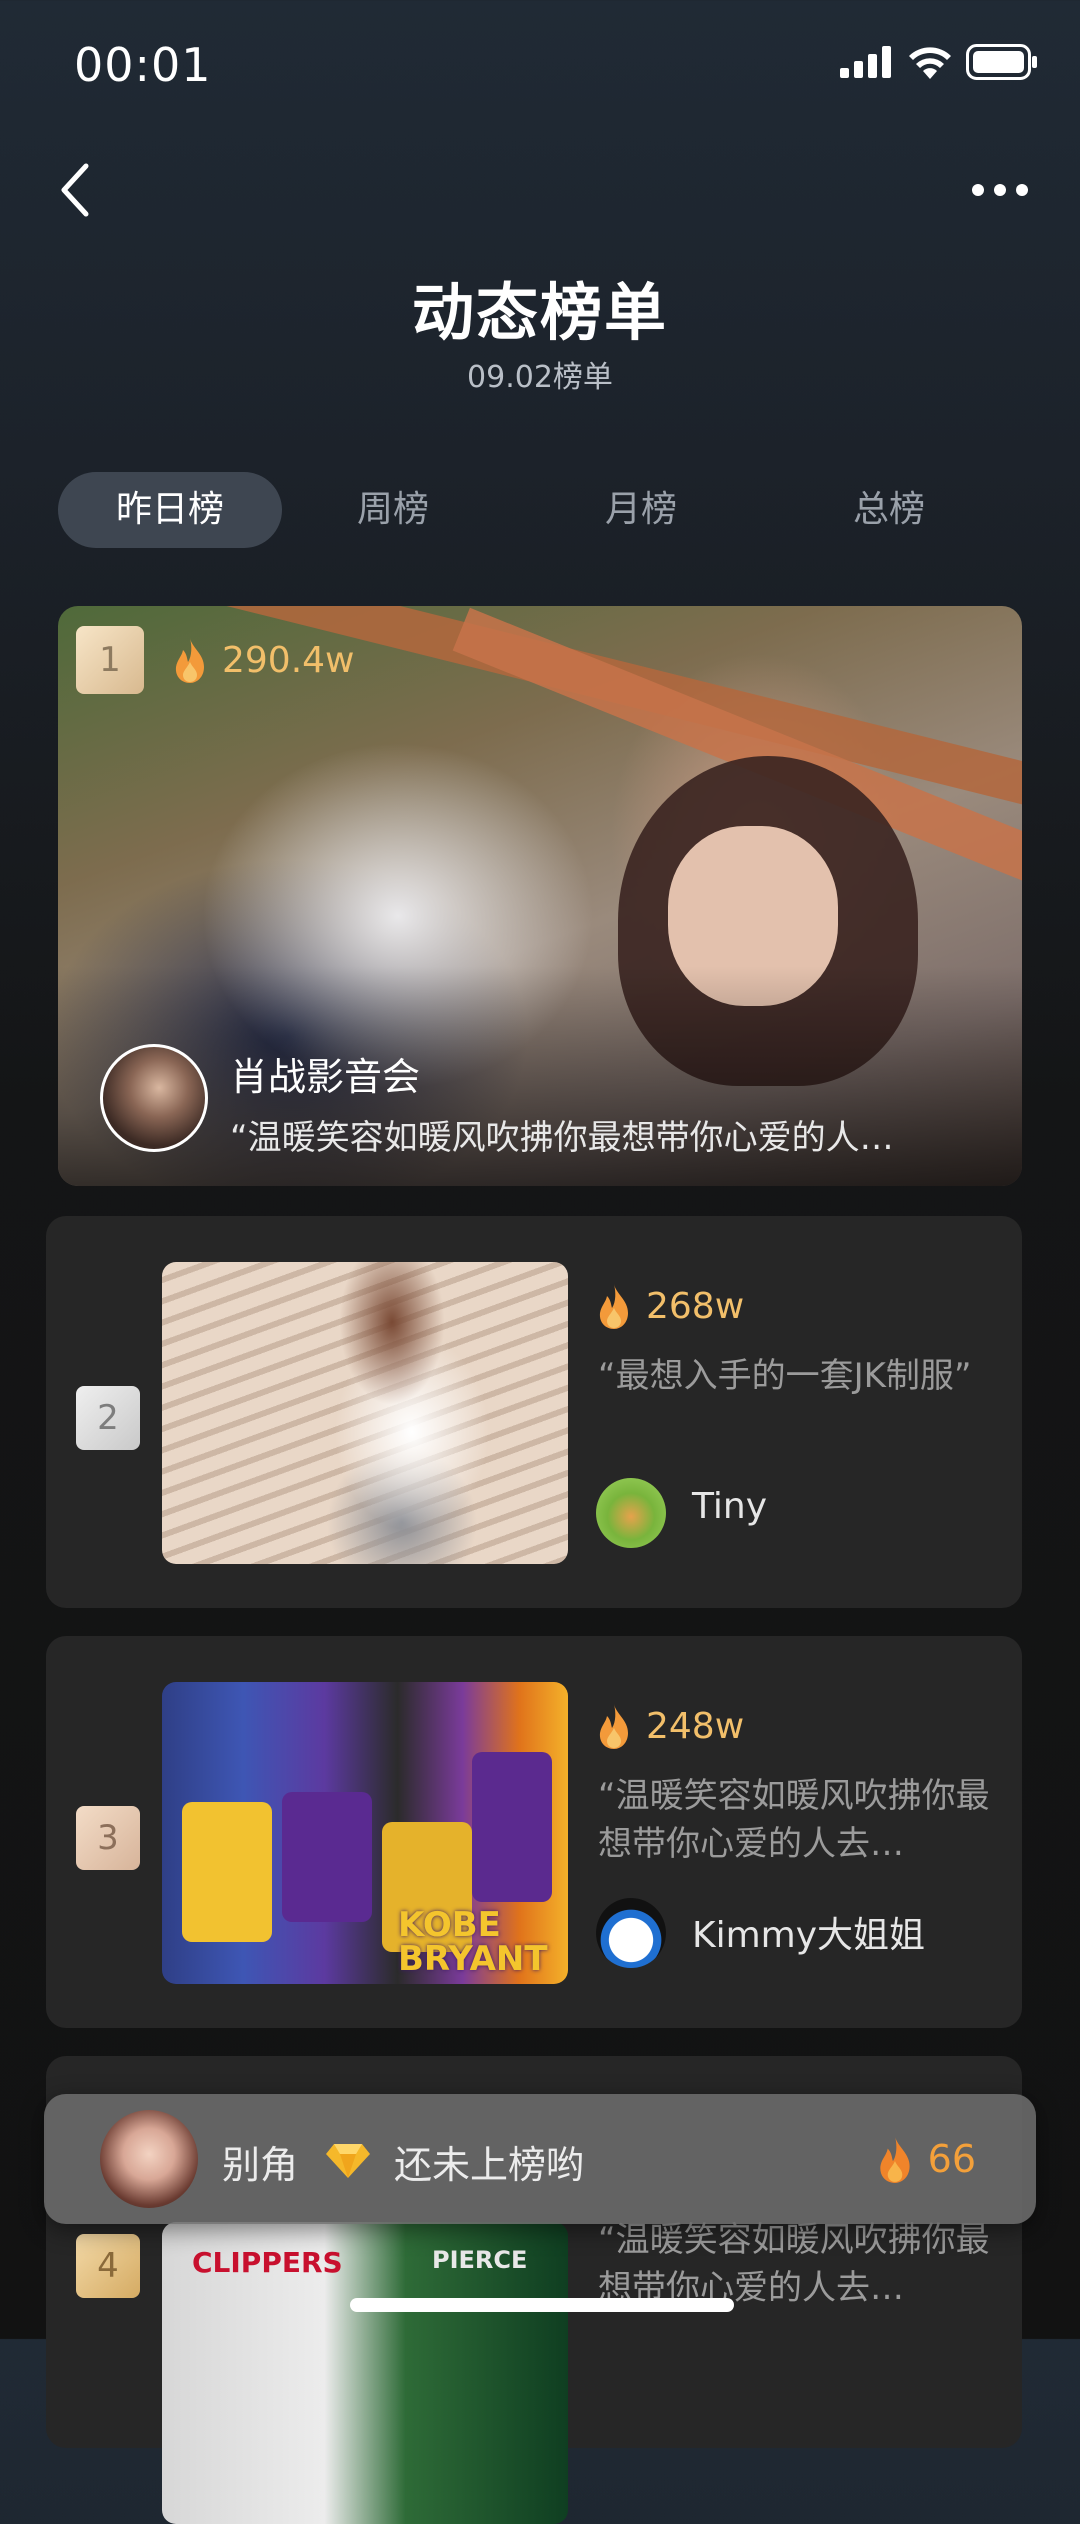 This screenshot has height=2524, width=1080. I want to click on rank-status: 还未上榜哟, so click(489, 2165).